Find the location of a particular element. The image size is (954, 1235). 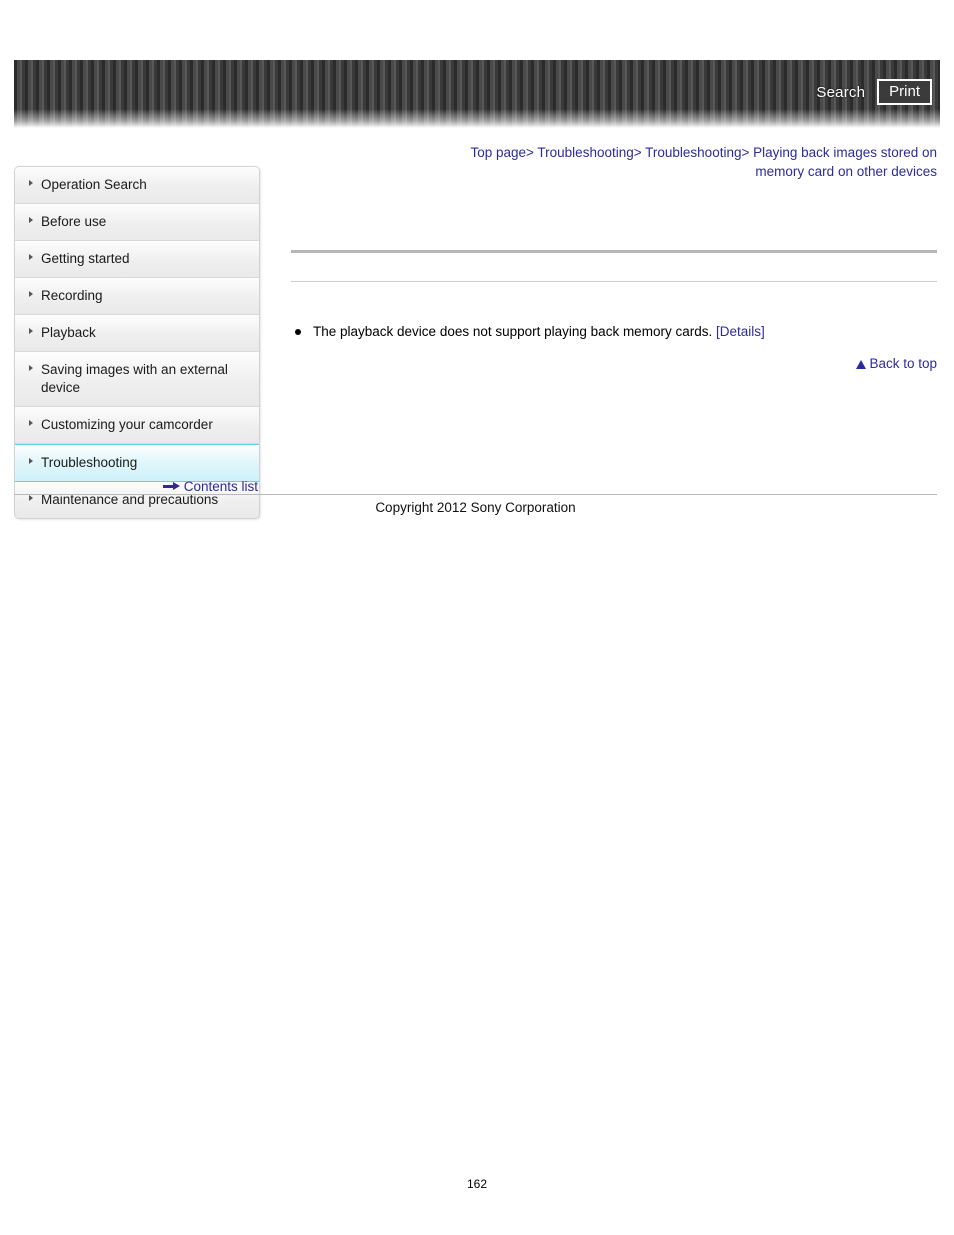

page-title is located at coordinates (614, 194).